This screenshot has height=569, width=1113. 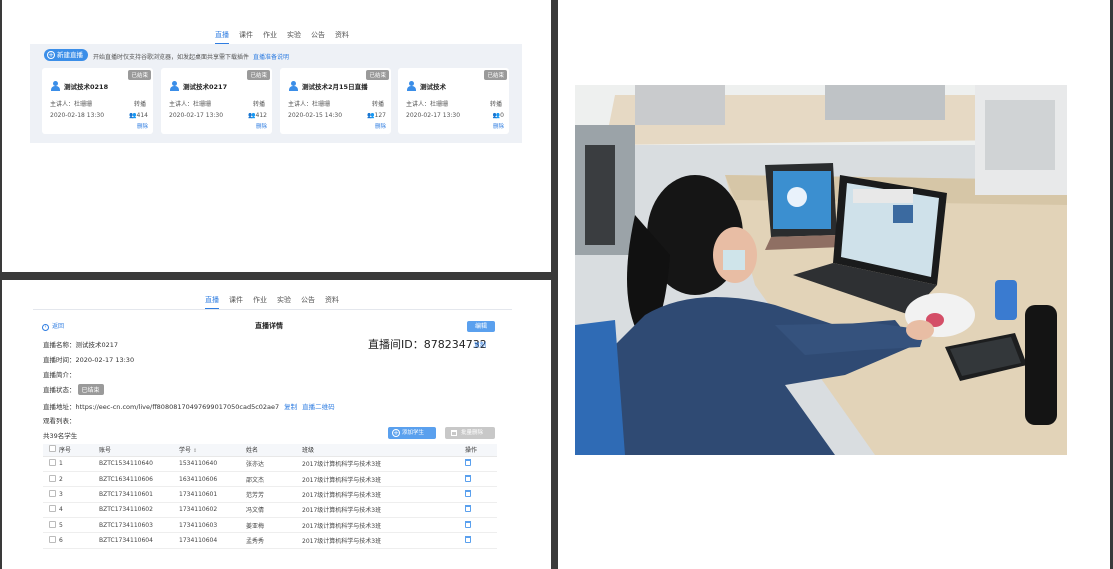 What do you see at coordinates (318, 407) in the screenshot?
I see `qrcode-link: 直播二维码` at bounding box center [318, 407].